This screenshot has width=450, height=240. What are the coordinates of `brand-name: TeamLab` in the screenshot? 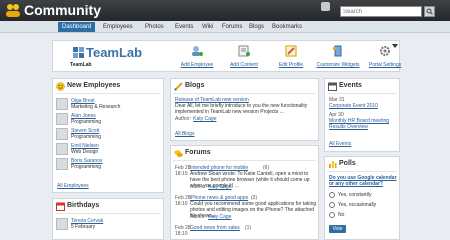 It's located at (114, 52).